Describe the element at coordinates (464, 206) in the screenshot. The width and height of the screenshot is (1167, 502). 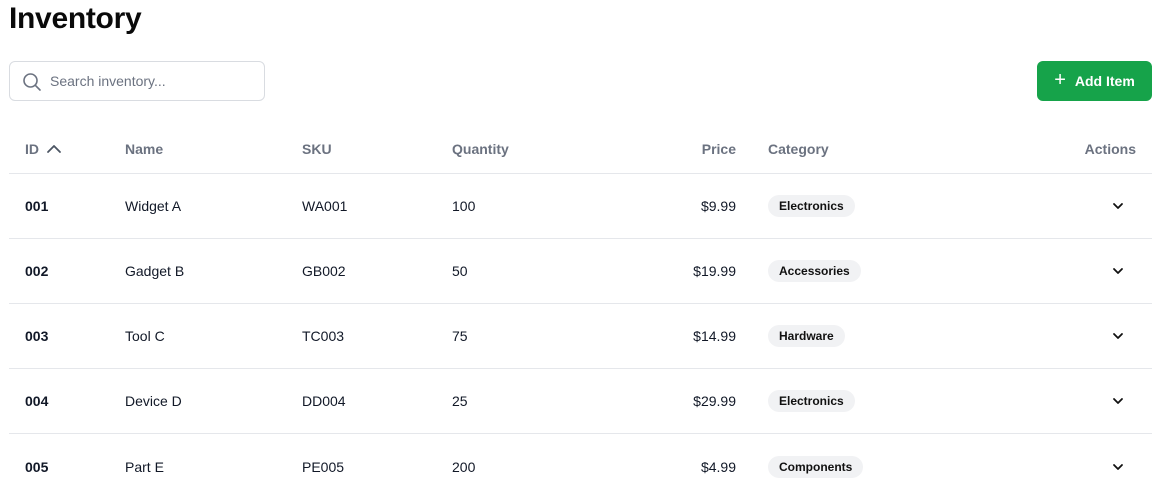
I see `cell-quantity: 100` at that location.